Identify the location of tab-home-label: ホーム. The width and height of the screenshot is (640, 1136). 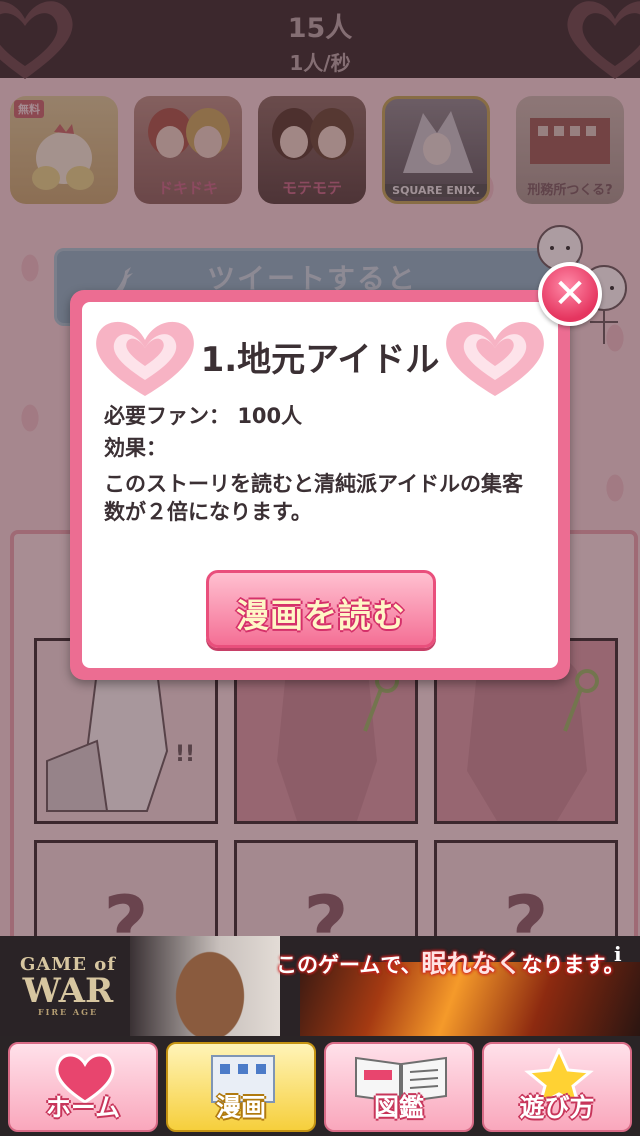
(83, 1107).